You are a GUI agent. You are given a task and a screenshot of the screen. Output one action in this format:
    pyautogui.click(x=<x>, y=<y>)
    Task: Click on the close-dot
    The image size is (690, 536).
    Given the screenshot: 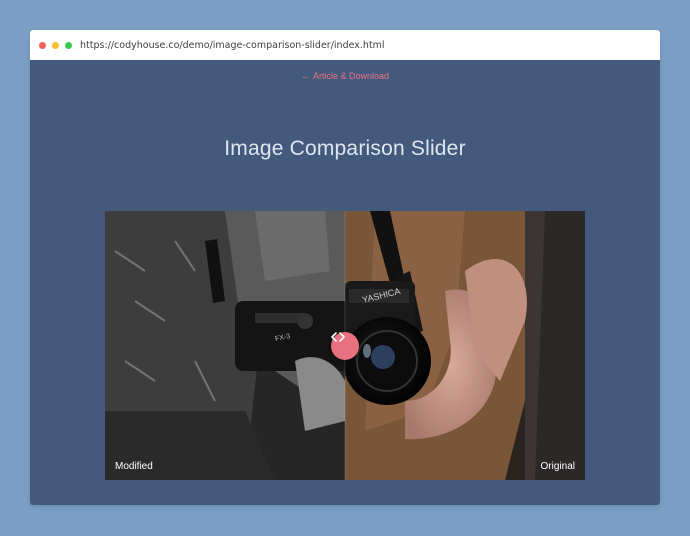 What is the action you would take?
    pyautogui.click(x=42, y=45)
    